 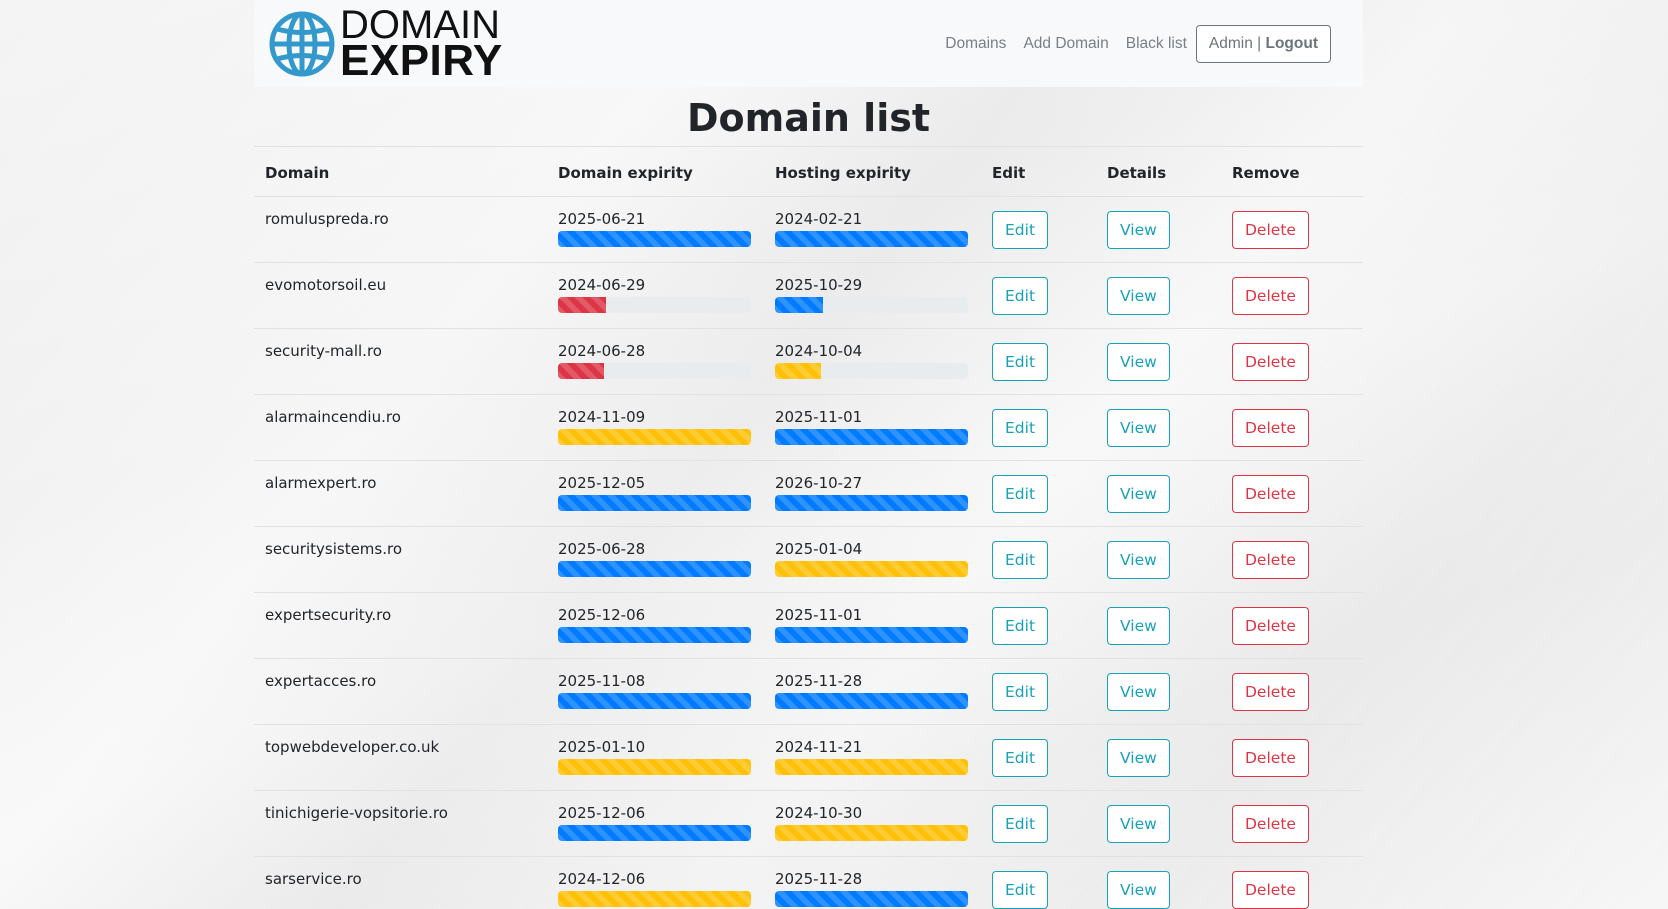 What do you see at coordinates (333, 417) in the screenshot?
I see `domain-name: alarmaincendiu.ro` at bounding box center [333, 417].